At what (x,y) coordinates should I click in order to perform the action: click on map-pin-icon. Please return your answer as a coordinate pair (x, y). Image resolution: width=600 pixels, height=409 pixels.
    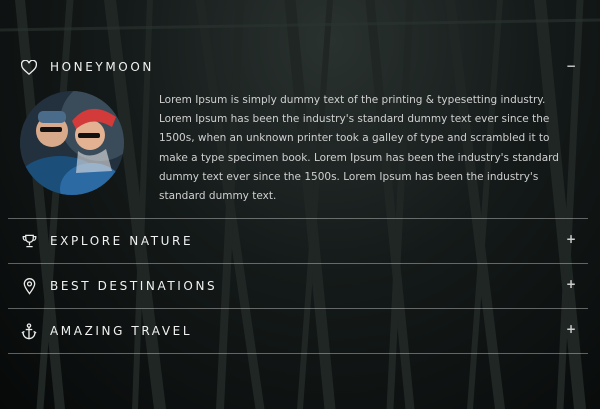
    Looking at the image, I should click on (29, 286).